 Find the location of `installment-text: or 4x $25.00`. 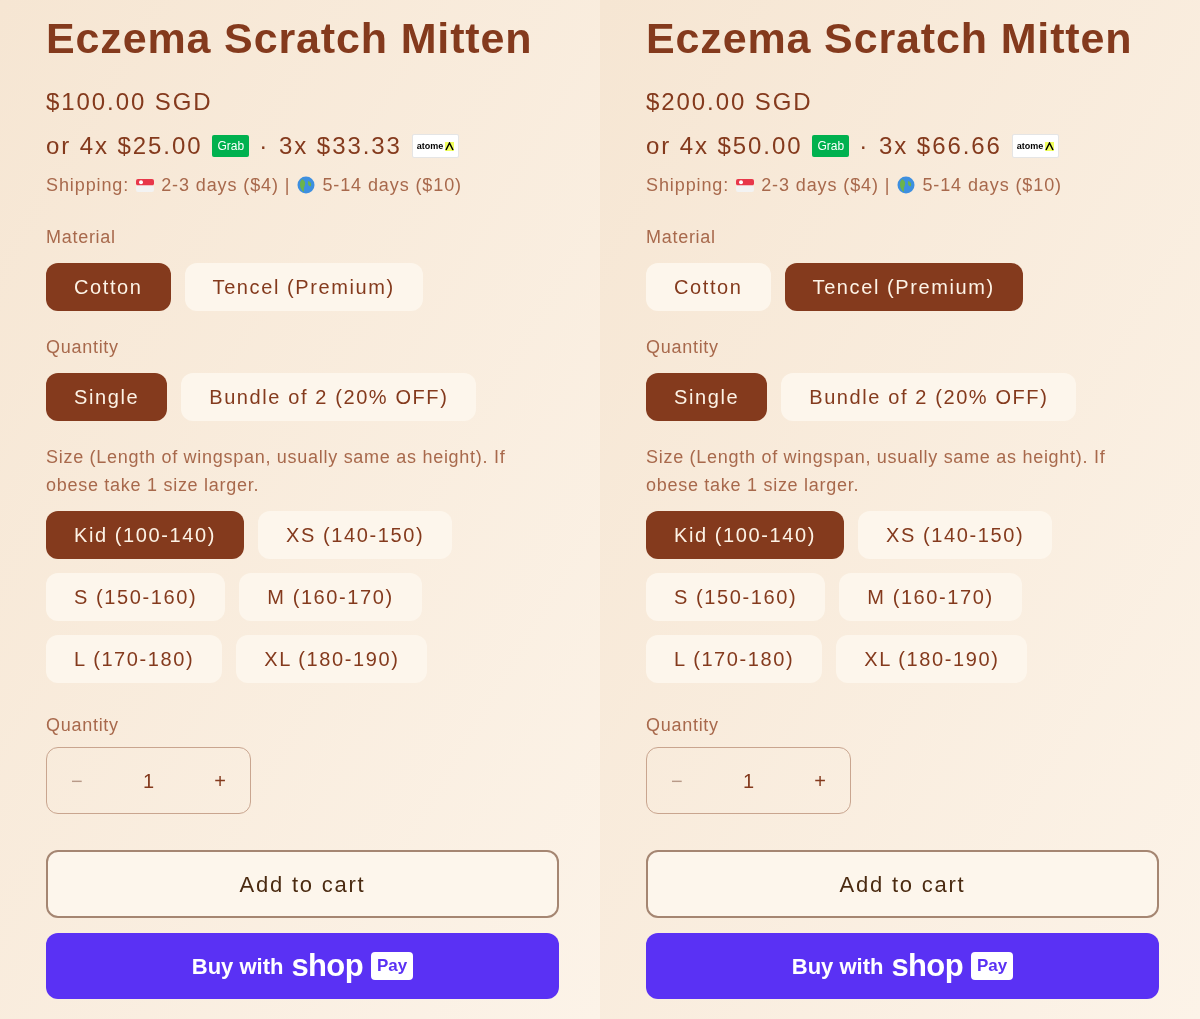

installment-text: or 4x $25.00 is located at coordinates (124, 146).